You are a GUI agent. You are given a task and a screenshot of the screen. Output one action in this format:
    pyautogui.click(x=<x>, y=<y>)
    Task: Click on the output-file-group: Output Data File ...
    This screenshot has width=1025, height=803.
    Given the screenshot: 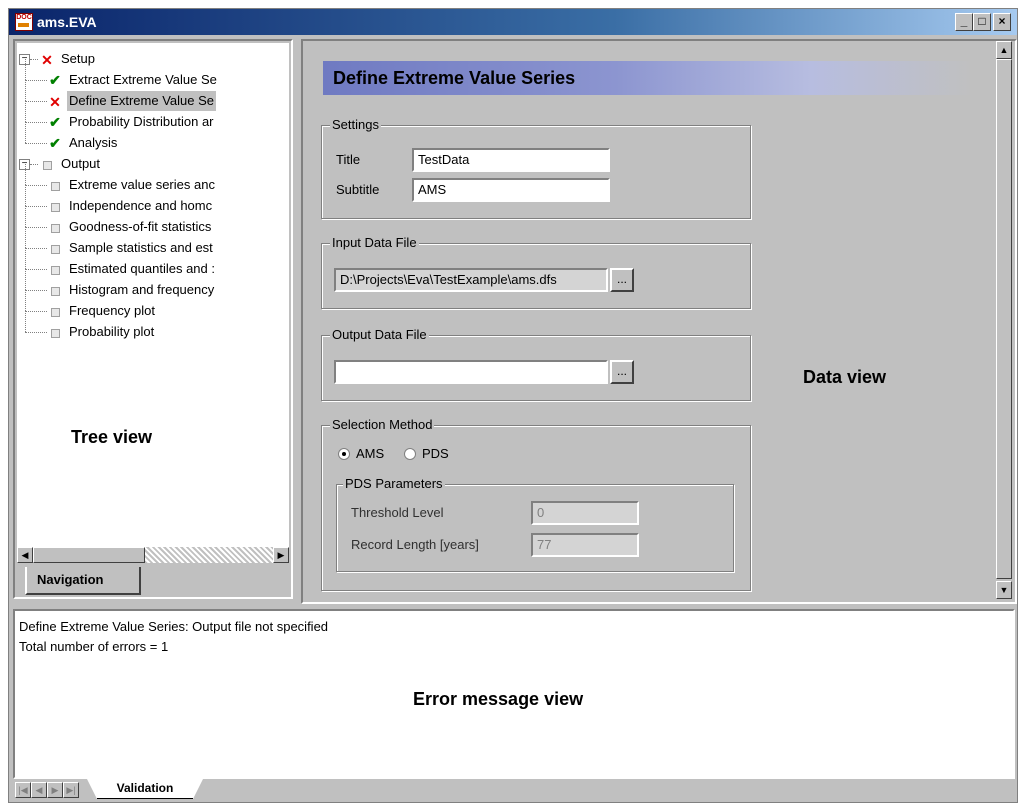 What is the action you would take?
    pyautogui.click(x=536, y=364)
    